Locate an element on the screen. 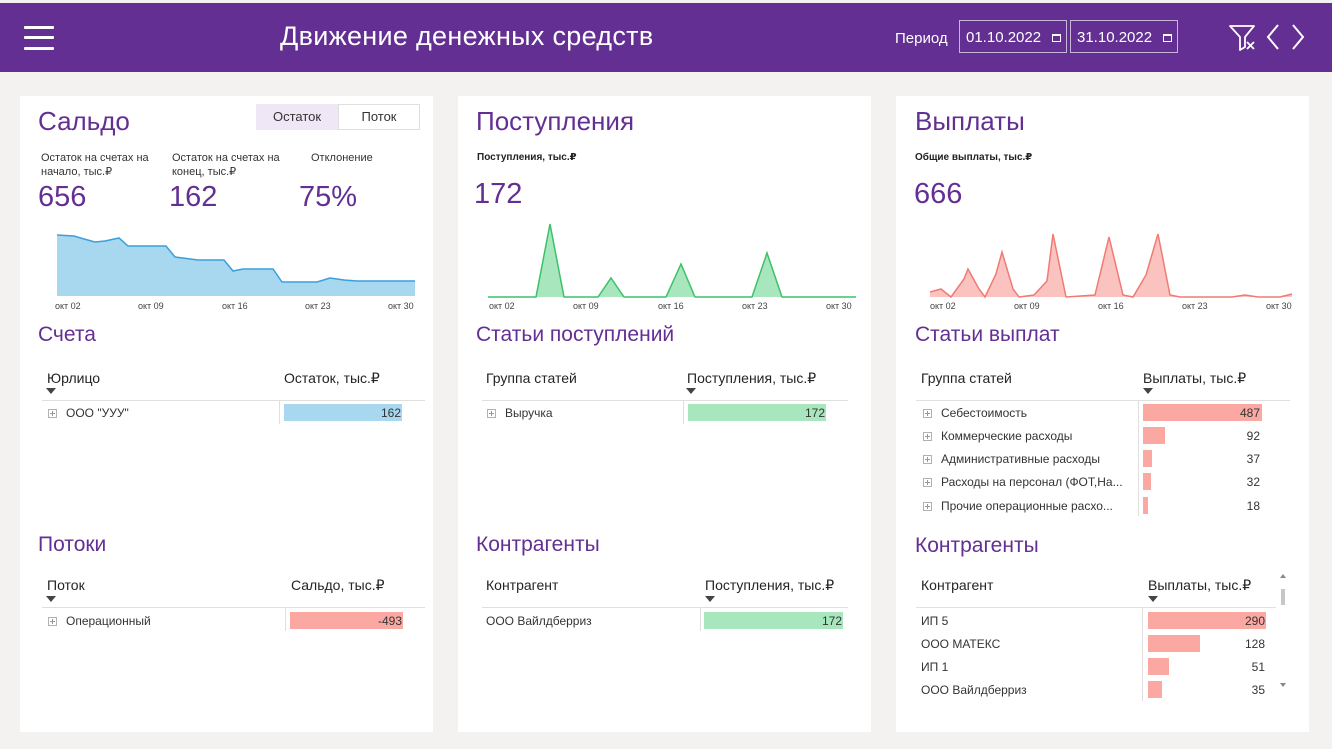 Image resolution: width=1332 pixels, height=749 pixels. table-row: Операционный is located at coordinates (108, 621).